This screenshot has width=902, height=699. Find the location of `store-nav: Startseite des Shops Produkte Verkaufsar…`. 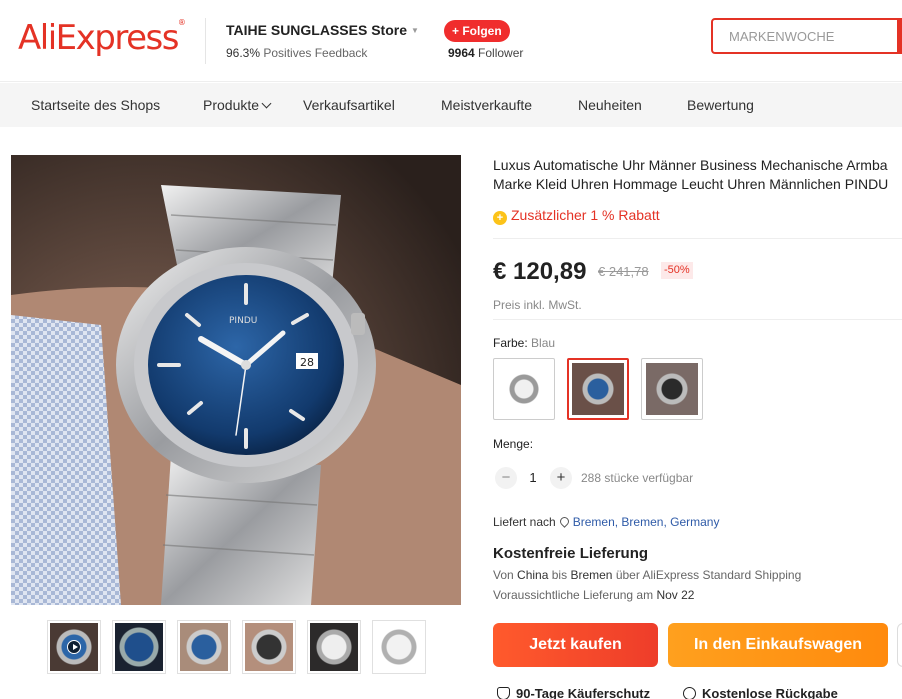

store-nav: Startseite des Shops Produkte Verkaufsar… is located at coordinates (451, 105).